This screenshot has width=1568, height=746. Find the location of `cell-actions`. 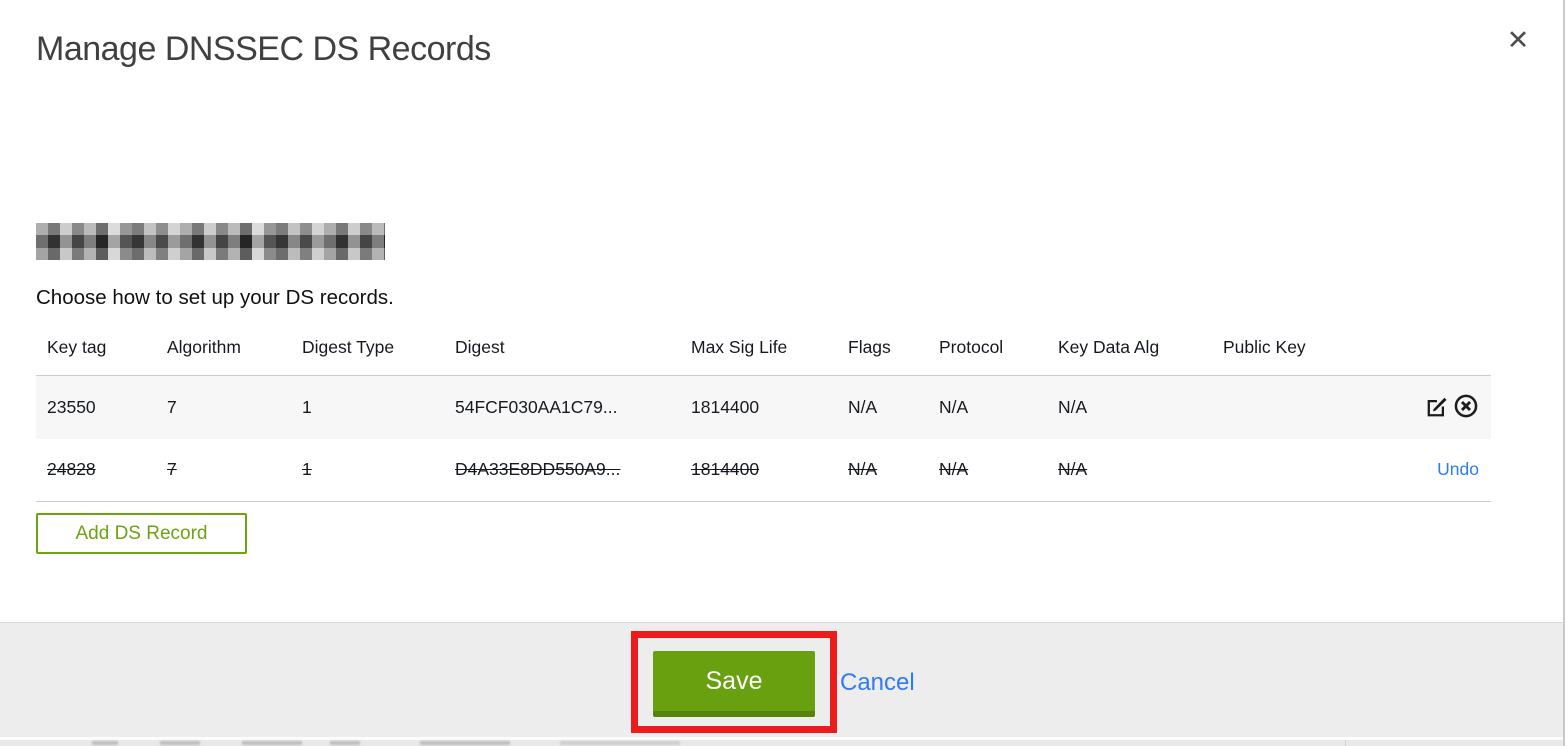

cell-actions is located at coordinates (1421, 407).